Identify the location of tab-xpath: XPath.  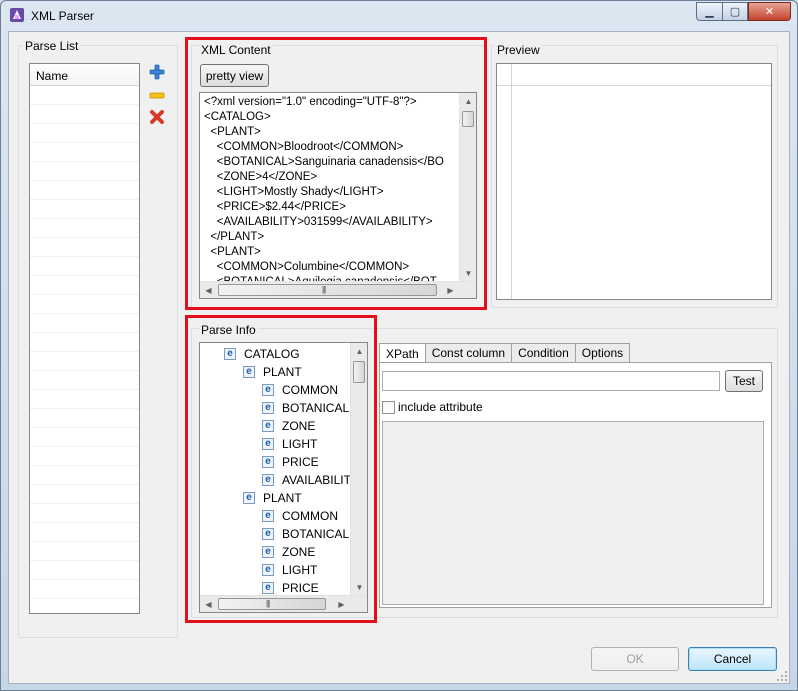
(402, 353).